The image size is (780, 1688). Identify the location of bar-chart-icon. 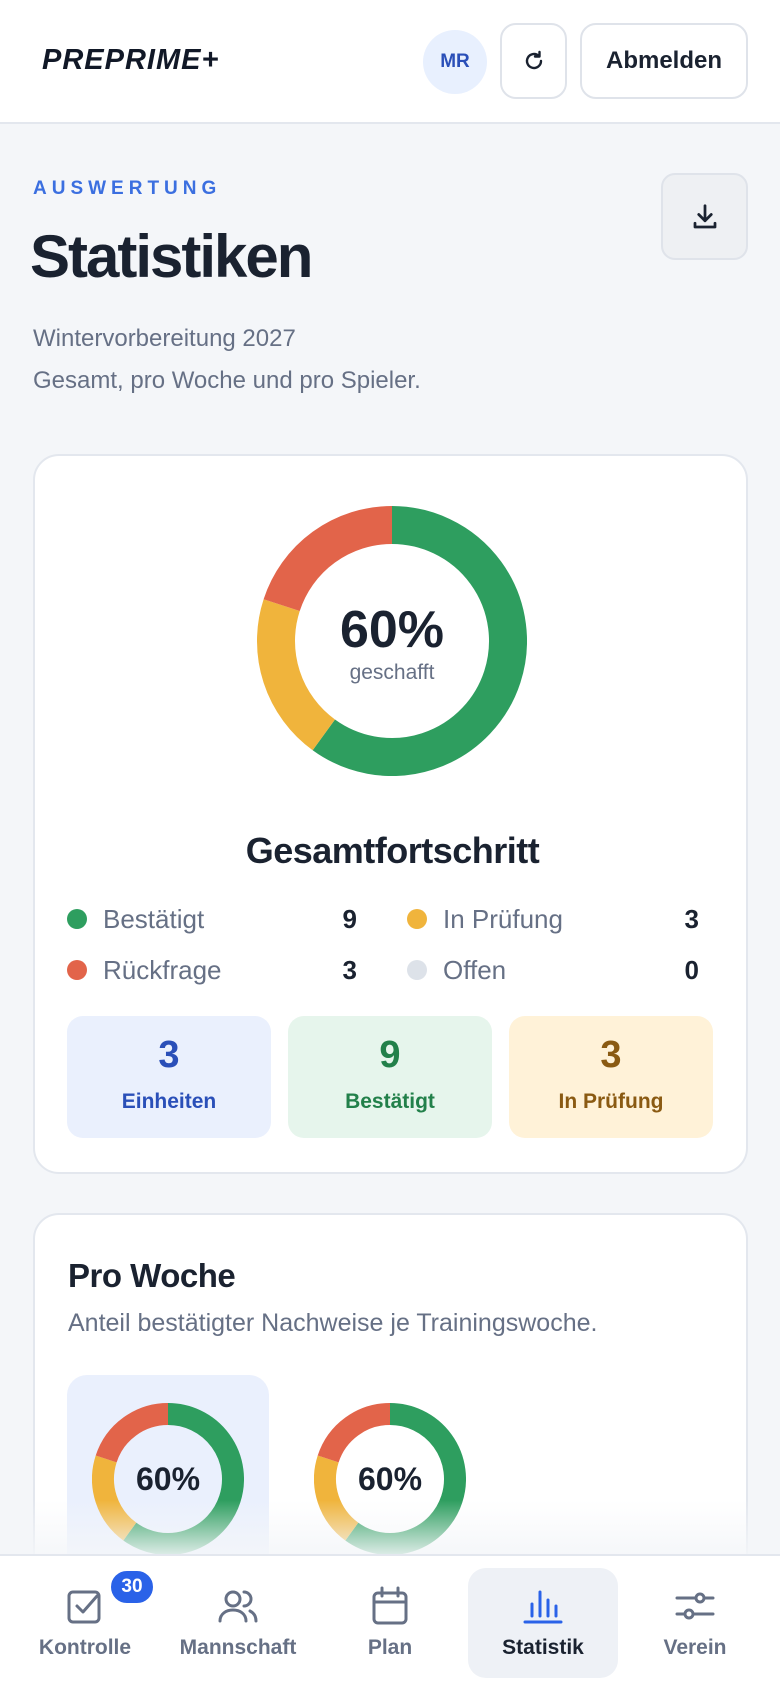
(543, 1607).